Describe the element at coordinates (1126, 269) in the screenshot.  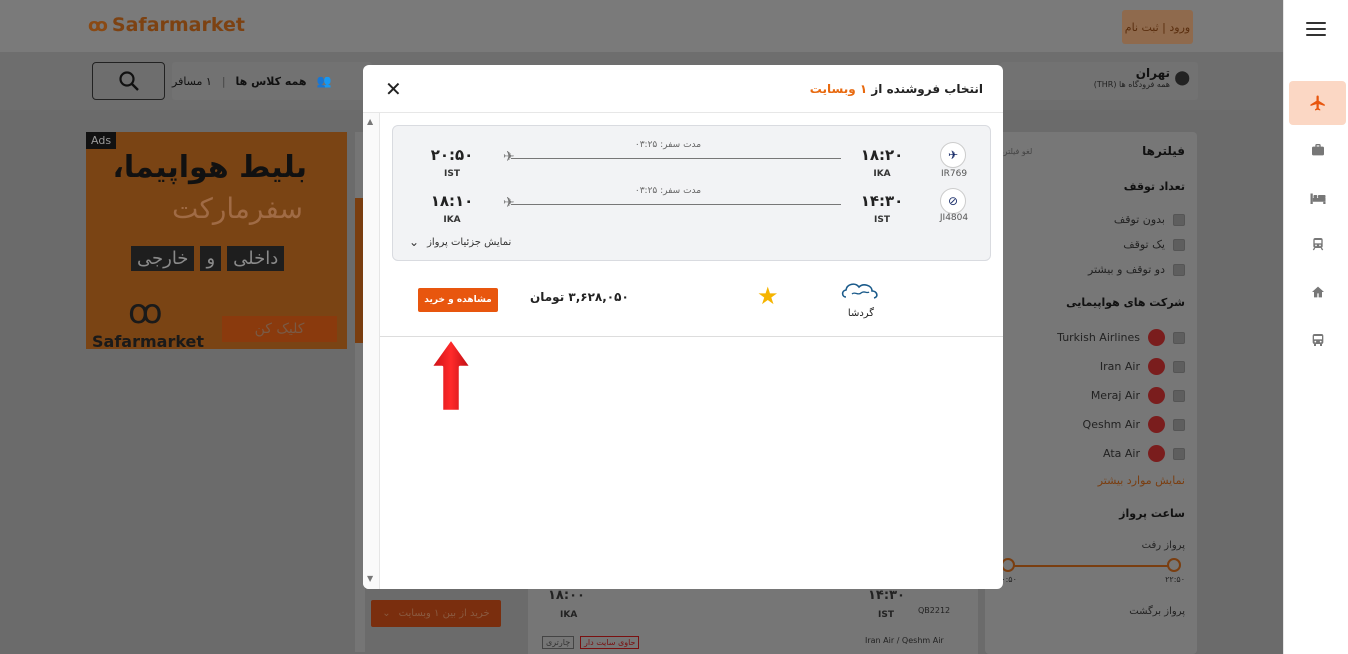
I see `stop-label: دو توقف و بیشتر` at that location.